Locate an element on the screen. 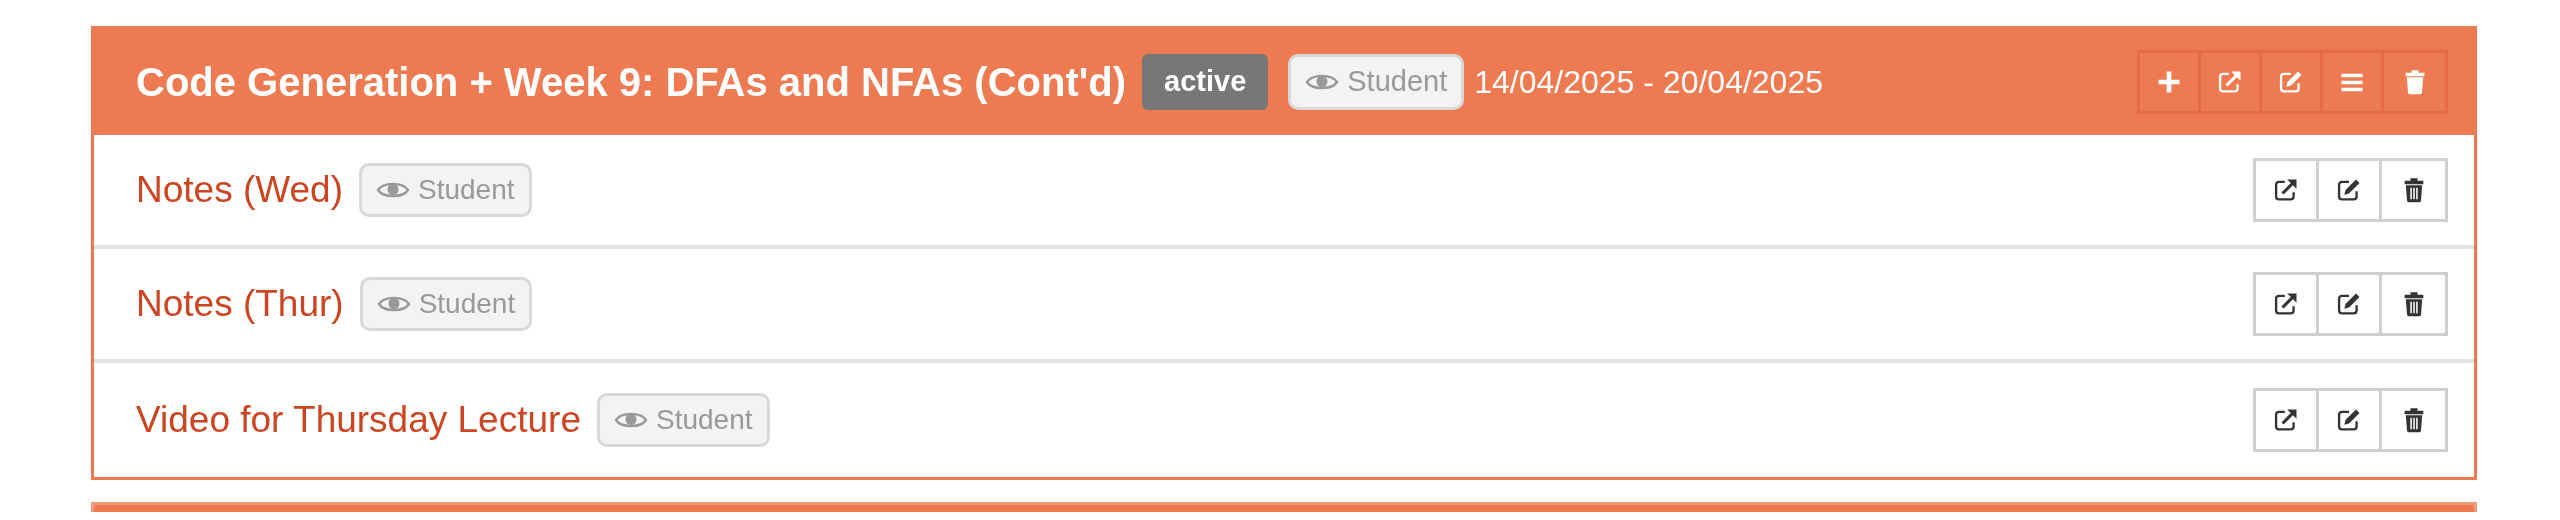  item-link: Notes (Wed) is located at coordinates (239, 190).